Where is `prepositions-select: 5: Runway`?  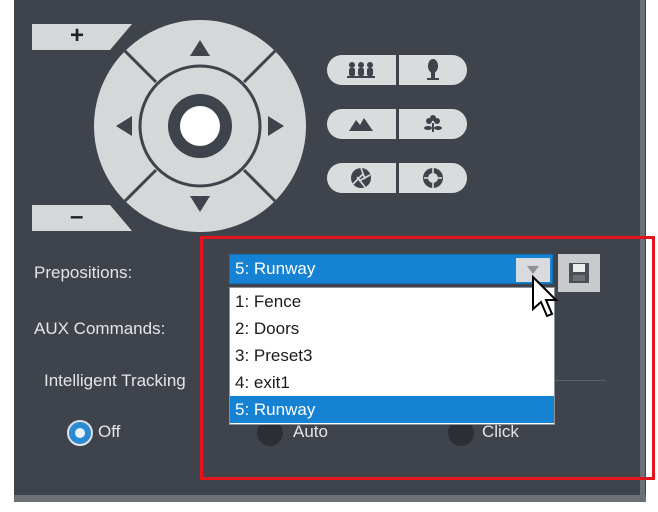
prepositions-select: 5: Runway is located at coordinates (391, 269).